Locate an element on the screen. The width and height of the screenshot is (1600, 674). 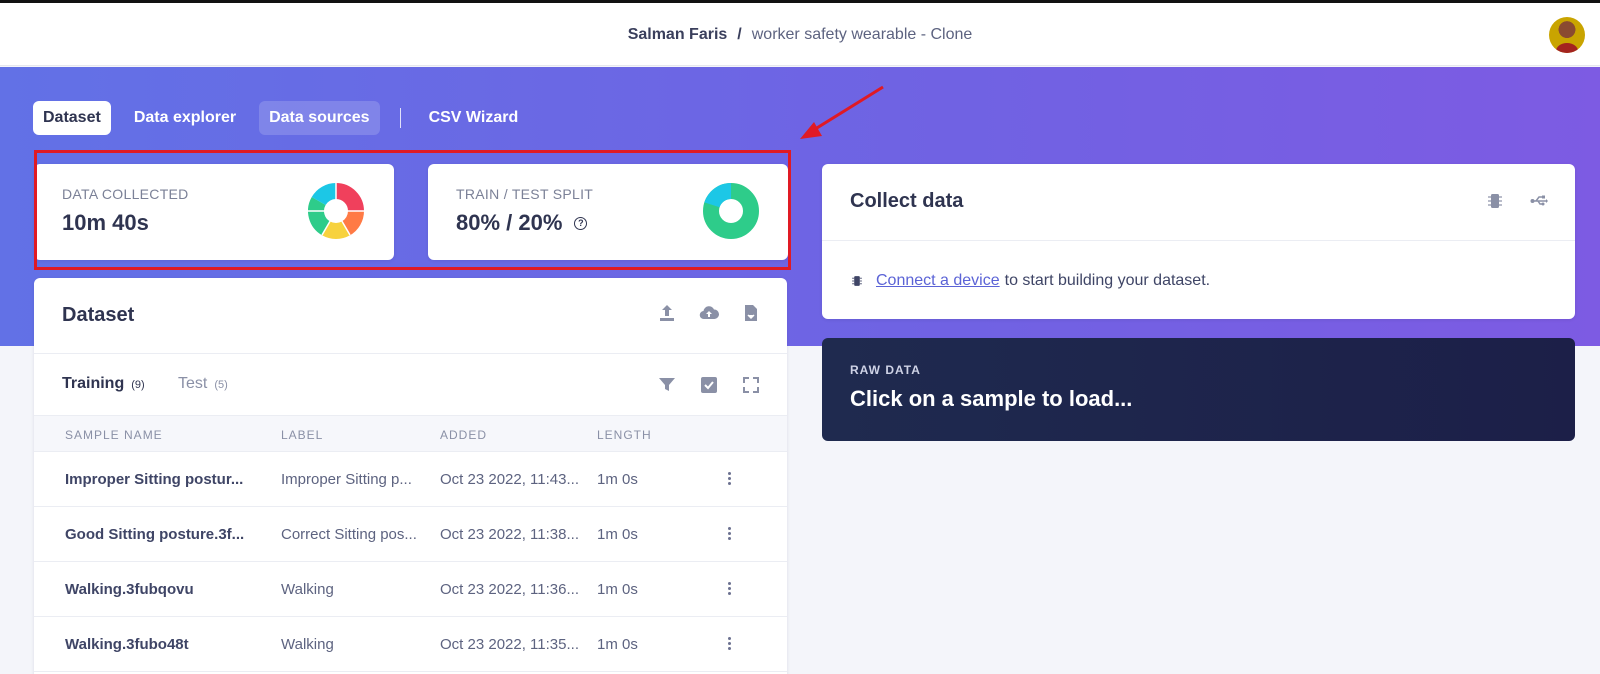
dataset-actions is located at coordinates (709, 313).